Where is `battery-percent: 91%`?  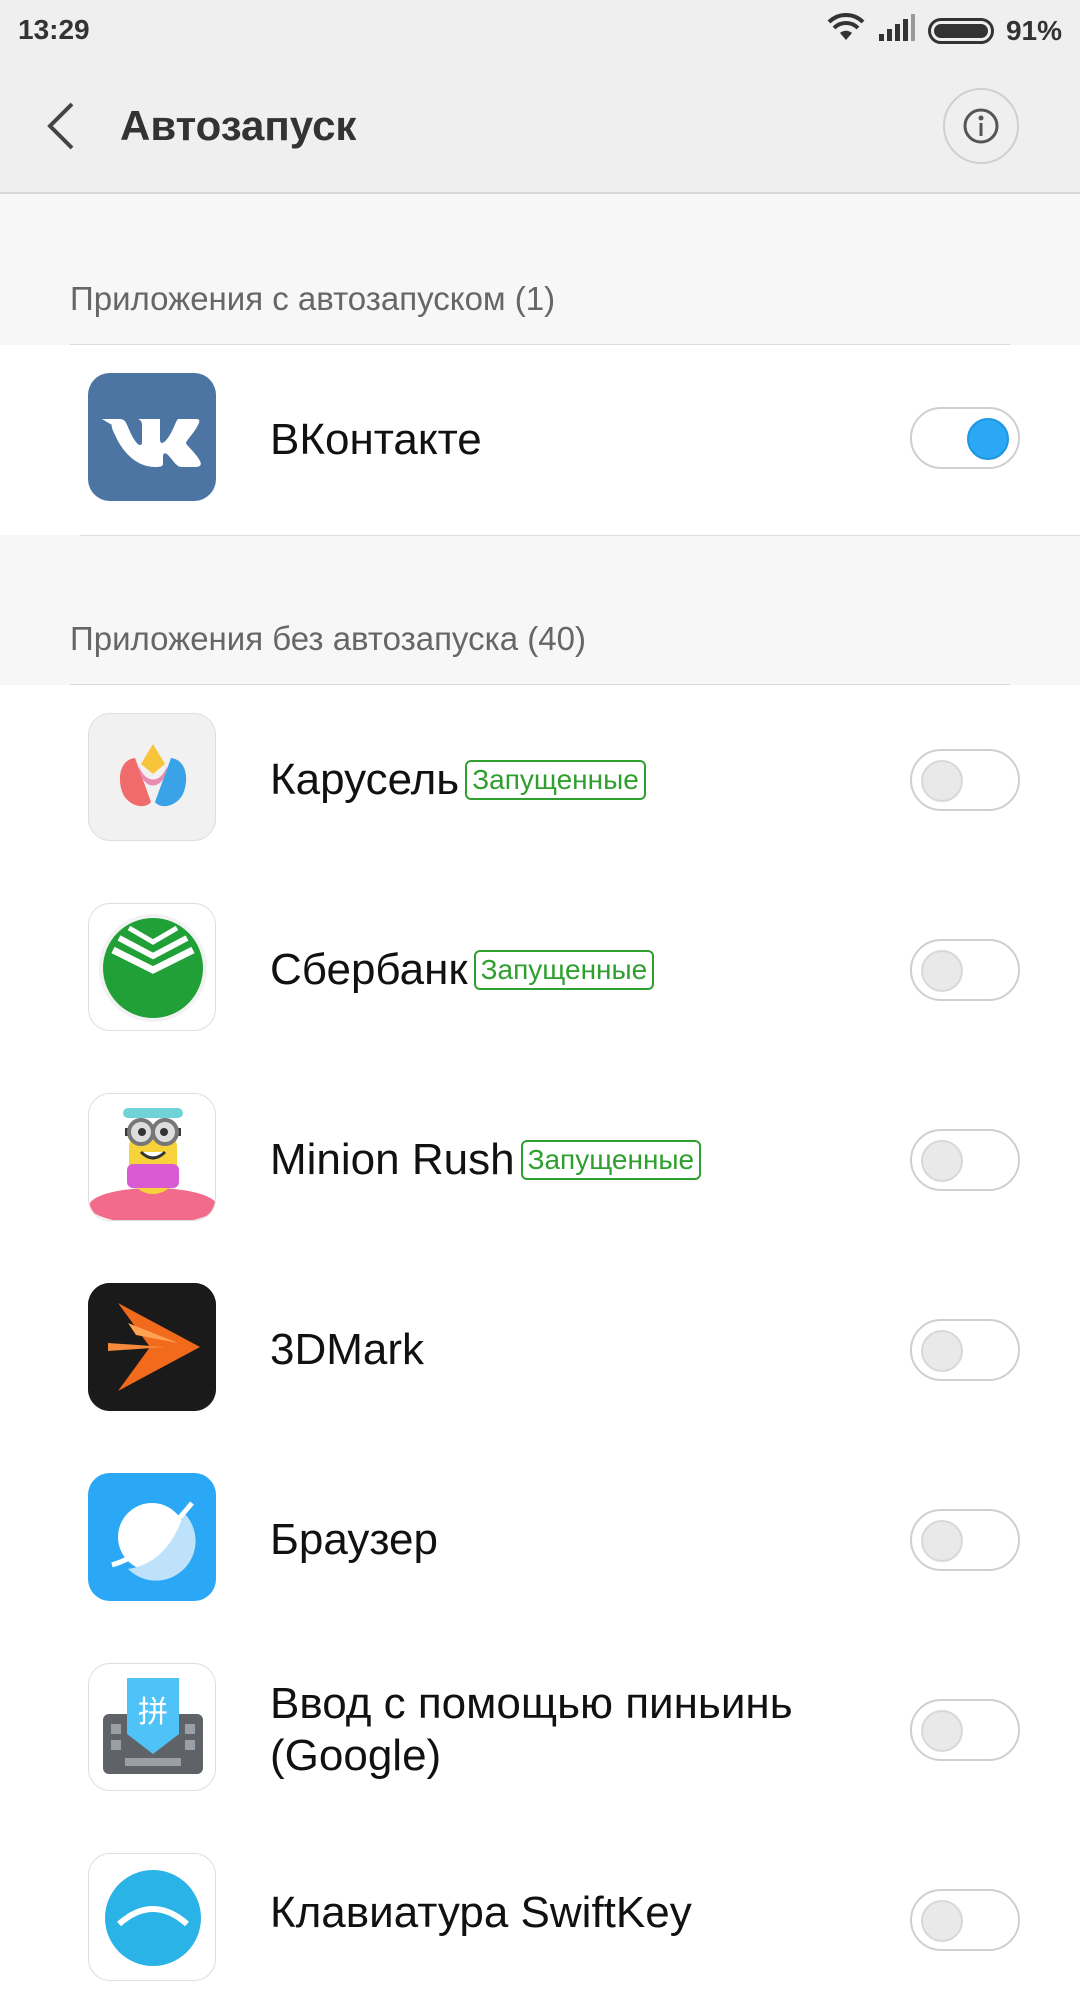 battery-percent: 91% is located at coordinates (1033, 30).